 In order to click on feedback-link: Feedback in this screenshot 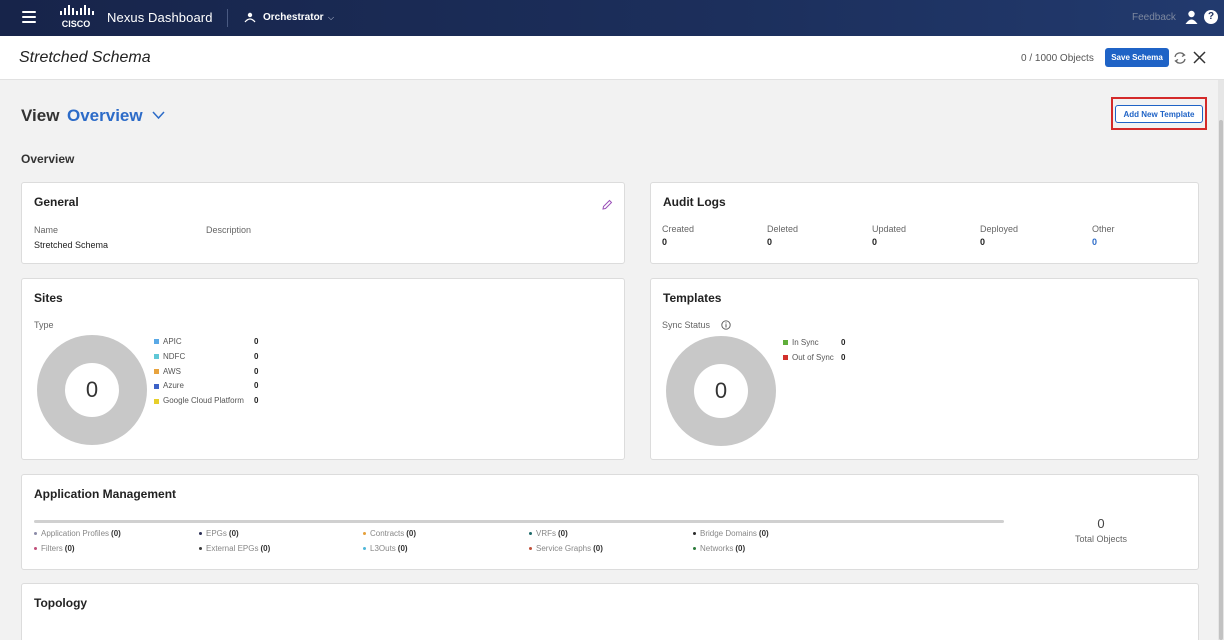, I will do `click(1154, 17)`.